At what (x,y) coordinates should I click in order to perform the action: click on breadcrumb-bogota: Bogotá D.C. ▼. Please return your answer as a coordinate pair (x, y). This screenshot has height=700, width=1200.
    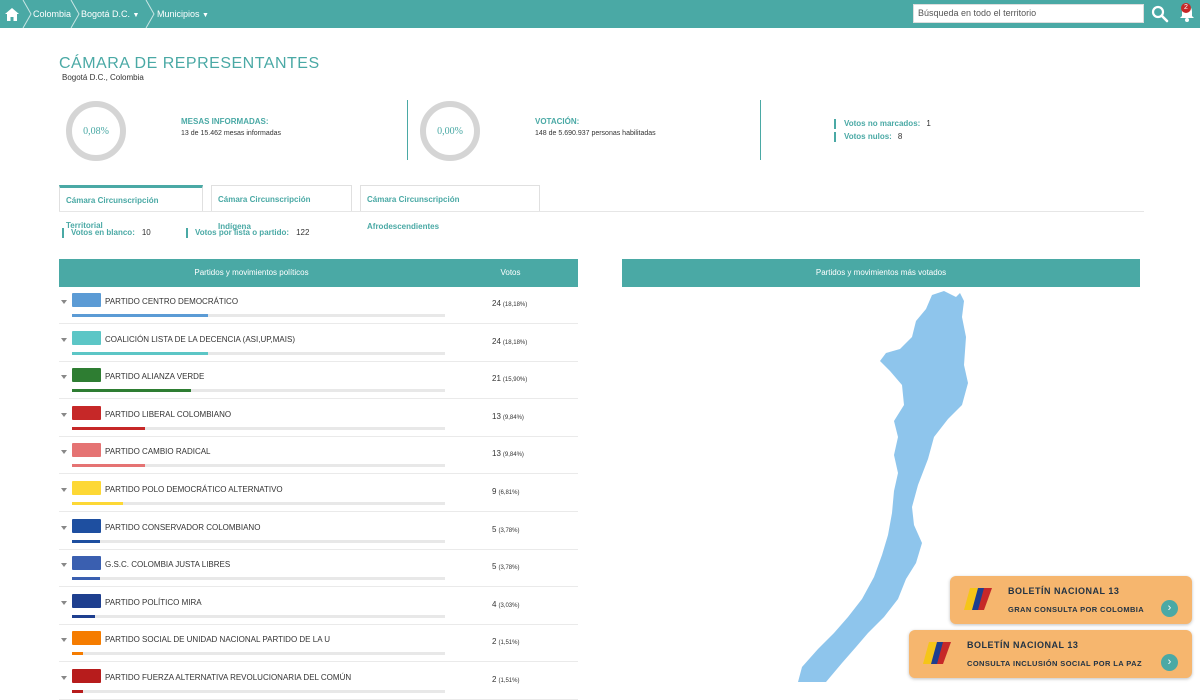
    Looking at the image, I should click on (110, 14).